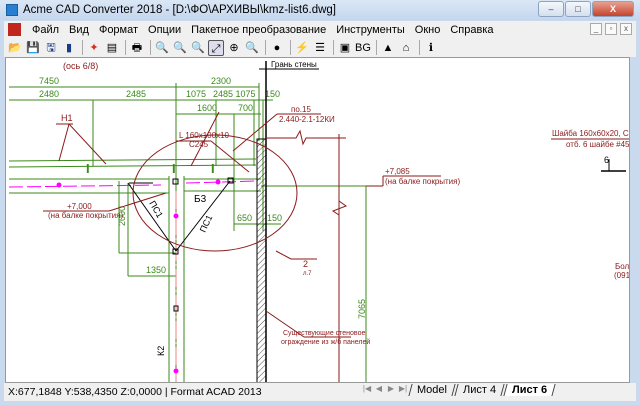  I want to click on tab-label: Лист 4, so click(479, 390).